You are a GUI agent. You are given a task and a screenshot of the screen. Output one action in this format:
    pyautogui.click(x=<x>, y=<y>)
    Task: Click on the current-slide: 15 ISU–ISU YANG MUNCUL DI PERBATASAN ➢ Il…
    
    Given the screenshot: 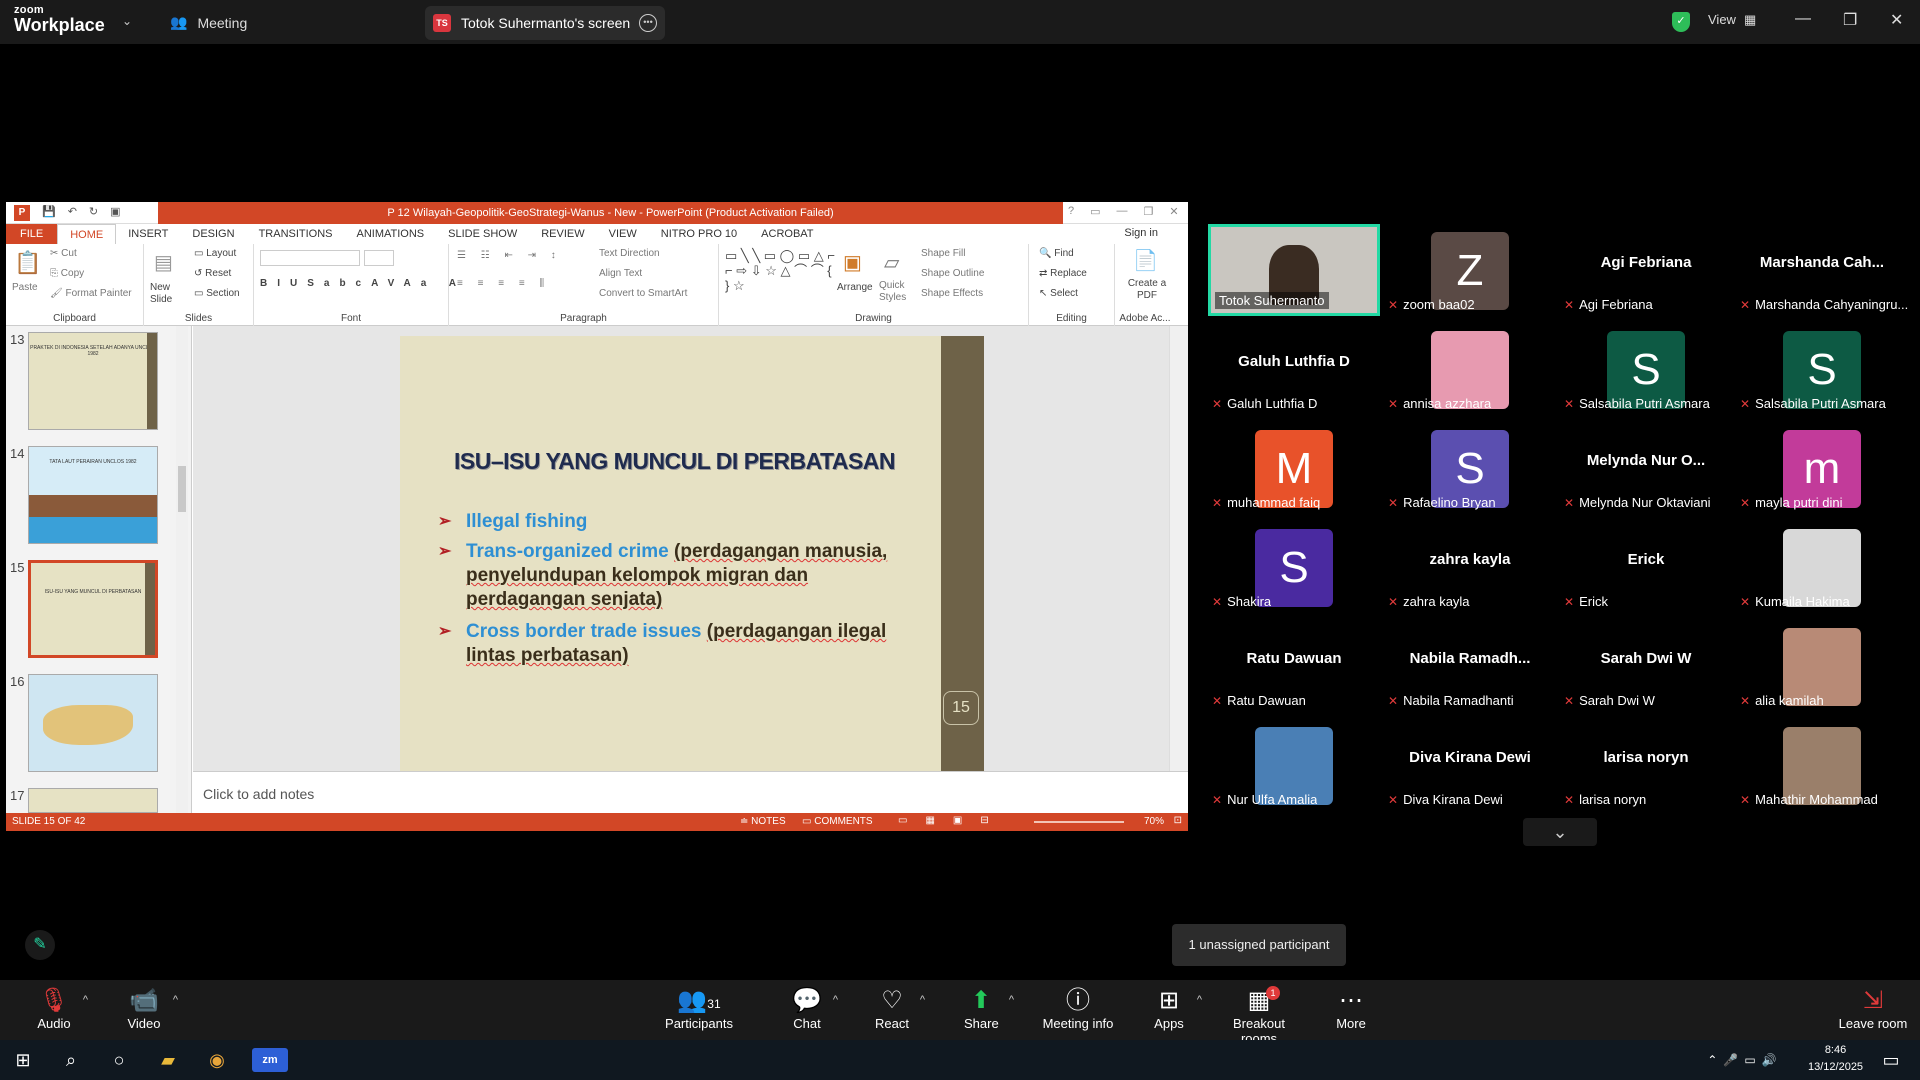 What is the action you would take?
    pyautogui.click(x=692, y=554)
    